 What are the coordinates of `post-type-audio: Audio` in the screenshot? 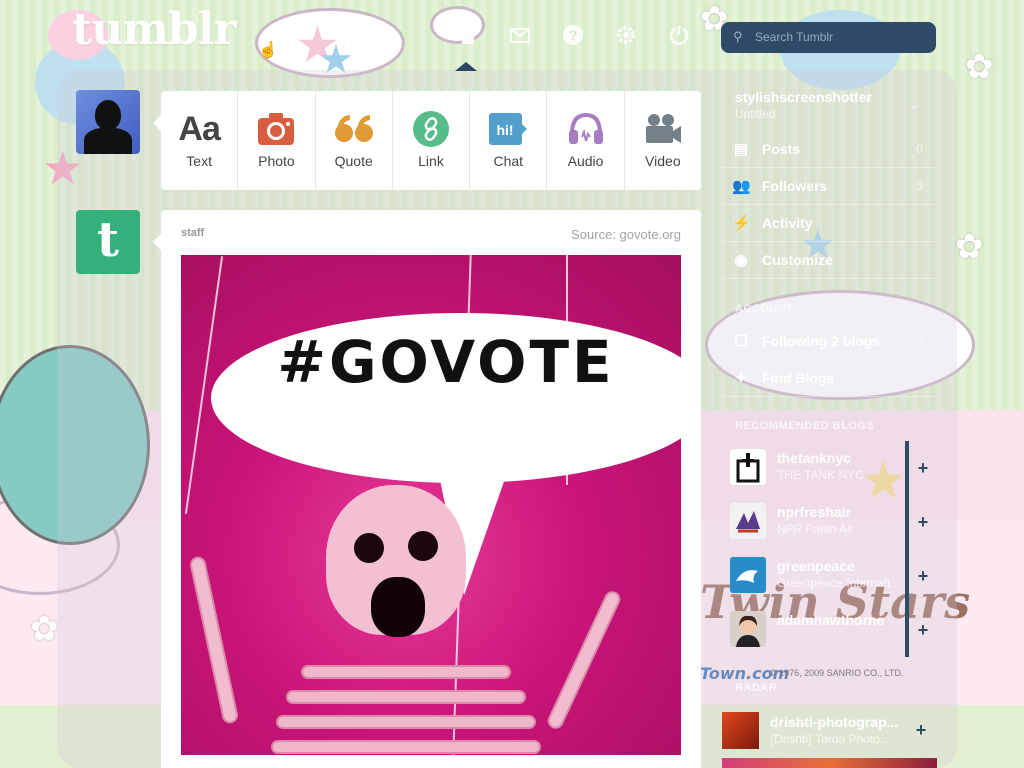 It's located at (586, 140).